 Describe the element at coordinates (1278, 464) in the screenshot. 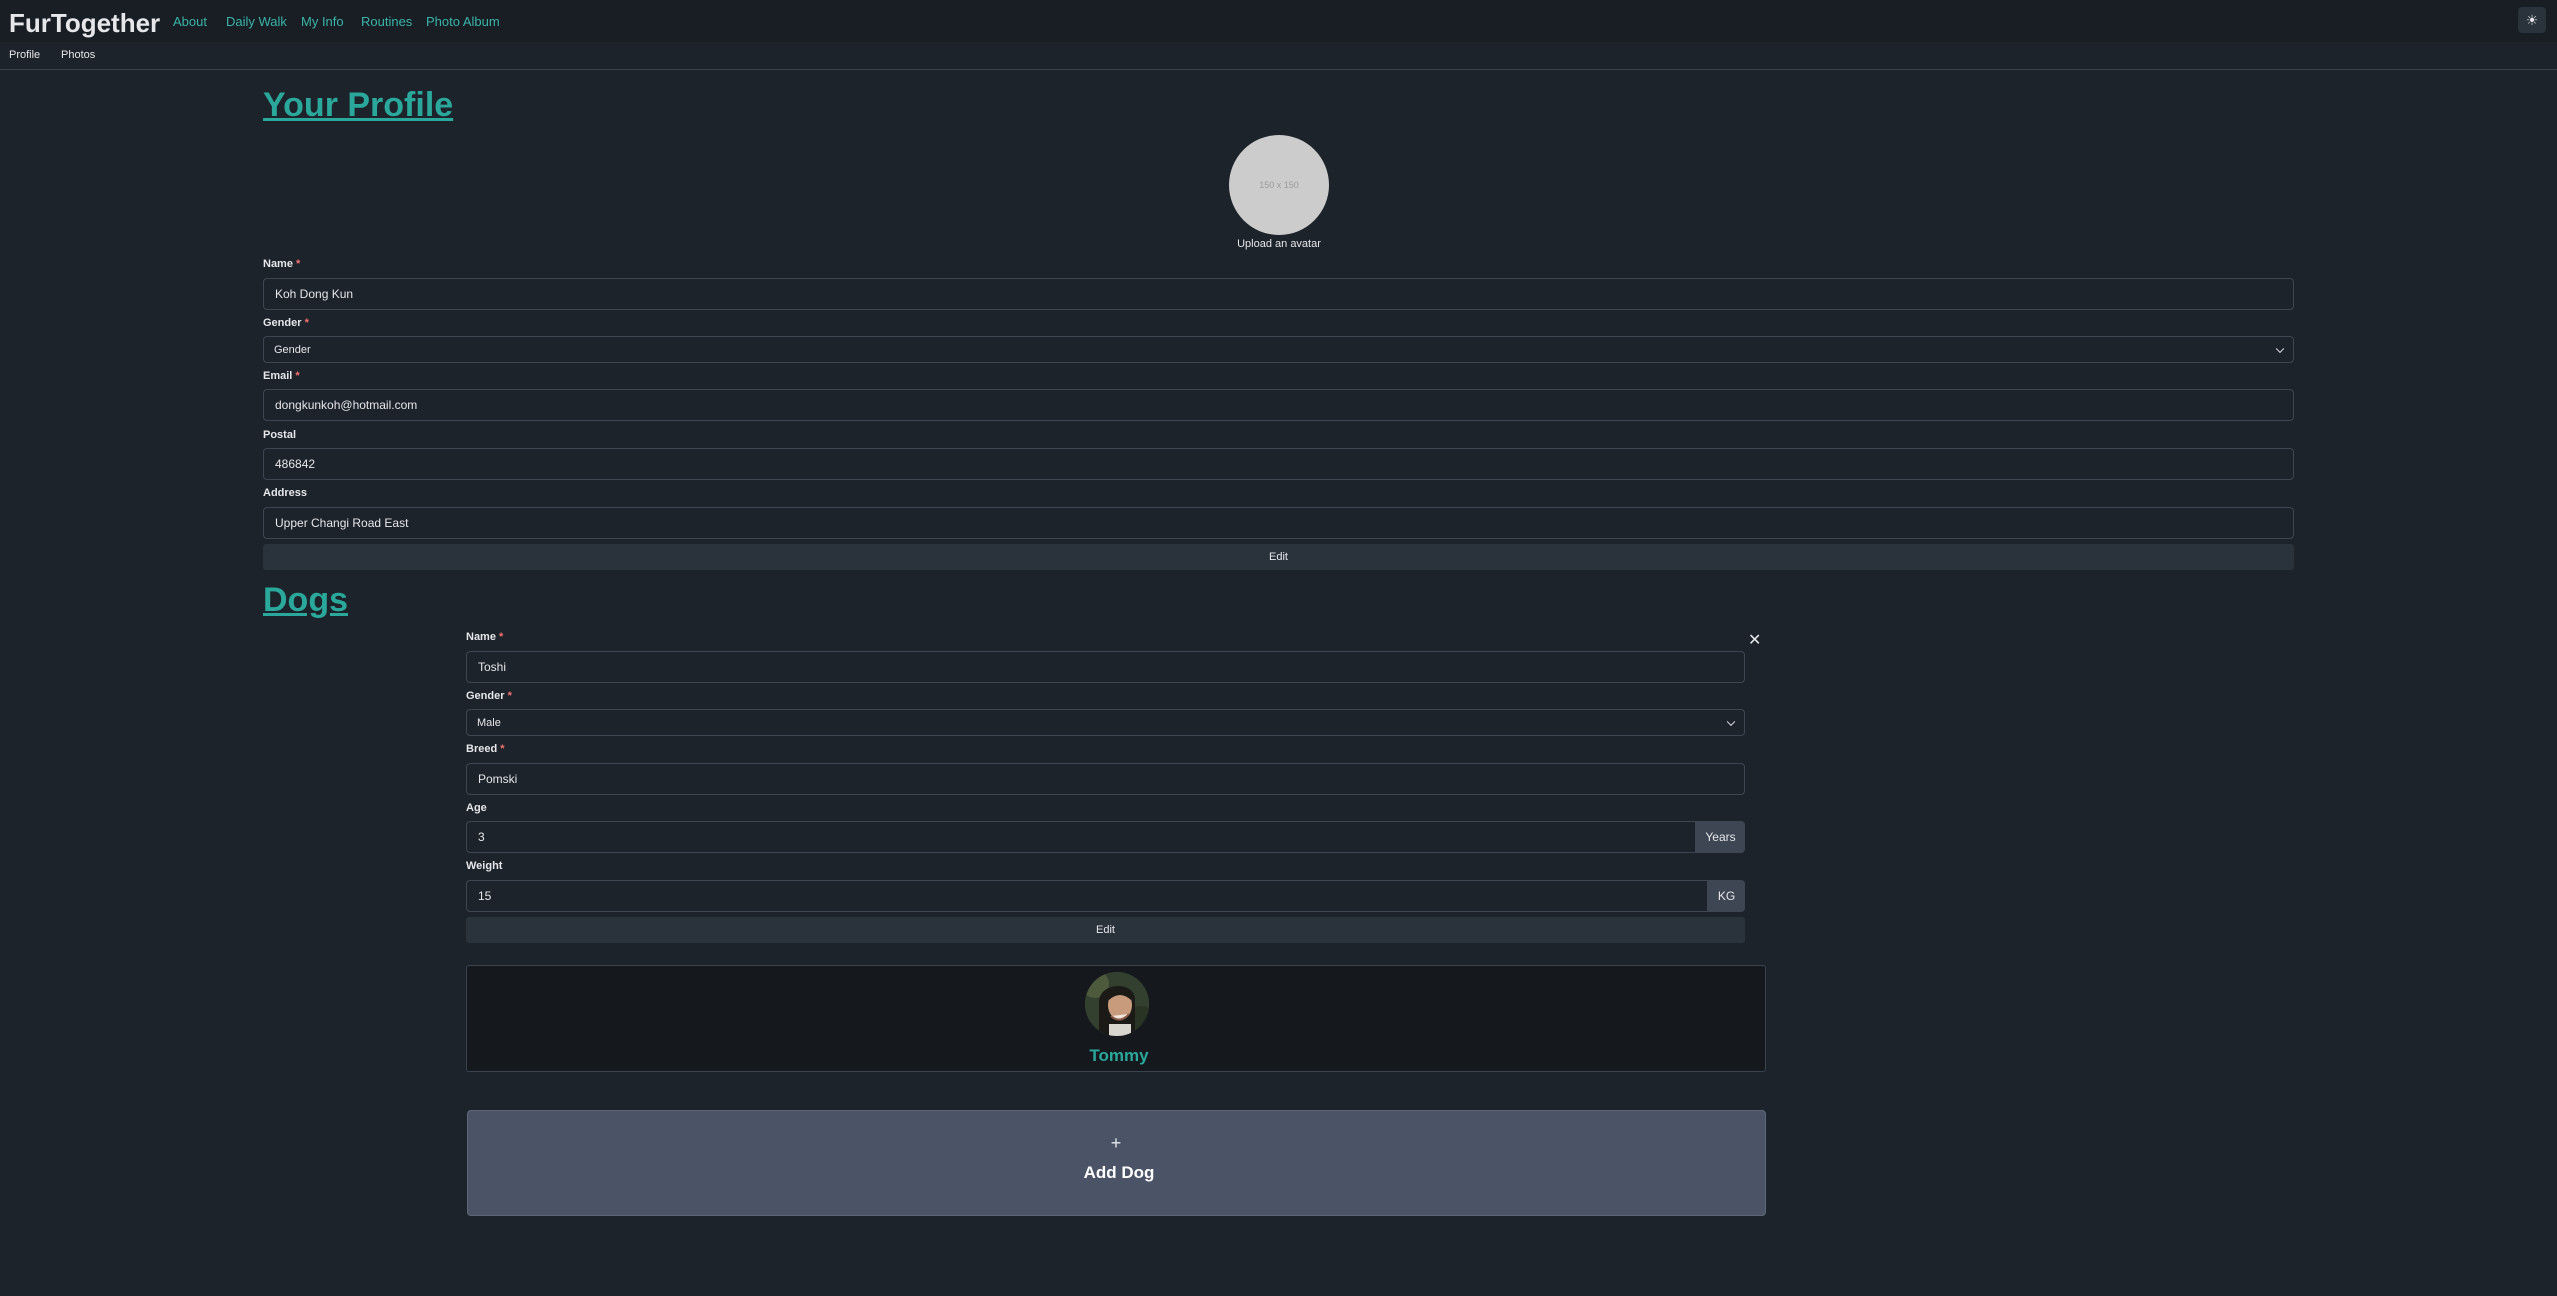

I see `postal-field: 486842` at that location.